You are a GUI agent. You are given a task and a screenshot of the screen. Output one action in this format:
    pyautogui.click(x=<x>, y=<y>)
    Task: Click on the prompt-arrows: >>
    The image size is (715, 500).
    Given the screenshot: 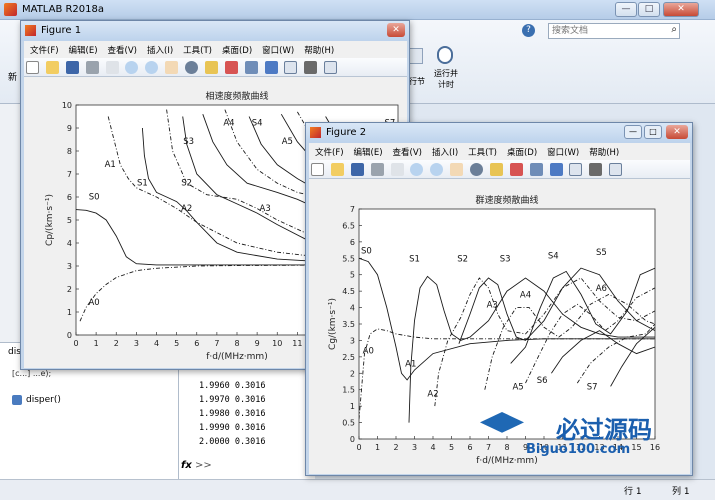 What is the action you would take?
    pyautogui.click(x=203, y=465)
    